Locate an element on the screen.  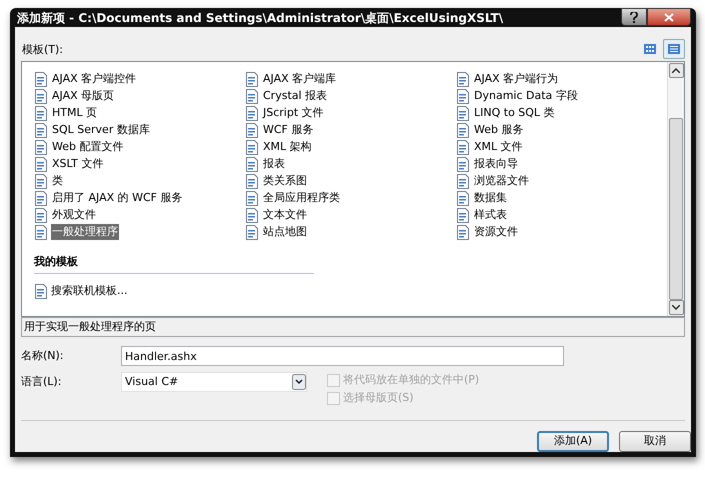
question-mark-icon is located at coordinates (634, 17).